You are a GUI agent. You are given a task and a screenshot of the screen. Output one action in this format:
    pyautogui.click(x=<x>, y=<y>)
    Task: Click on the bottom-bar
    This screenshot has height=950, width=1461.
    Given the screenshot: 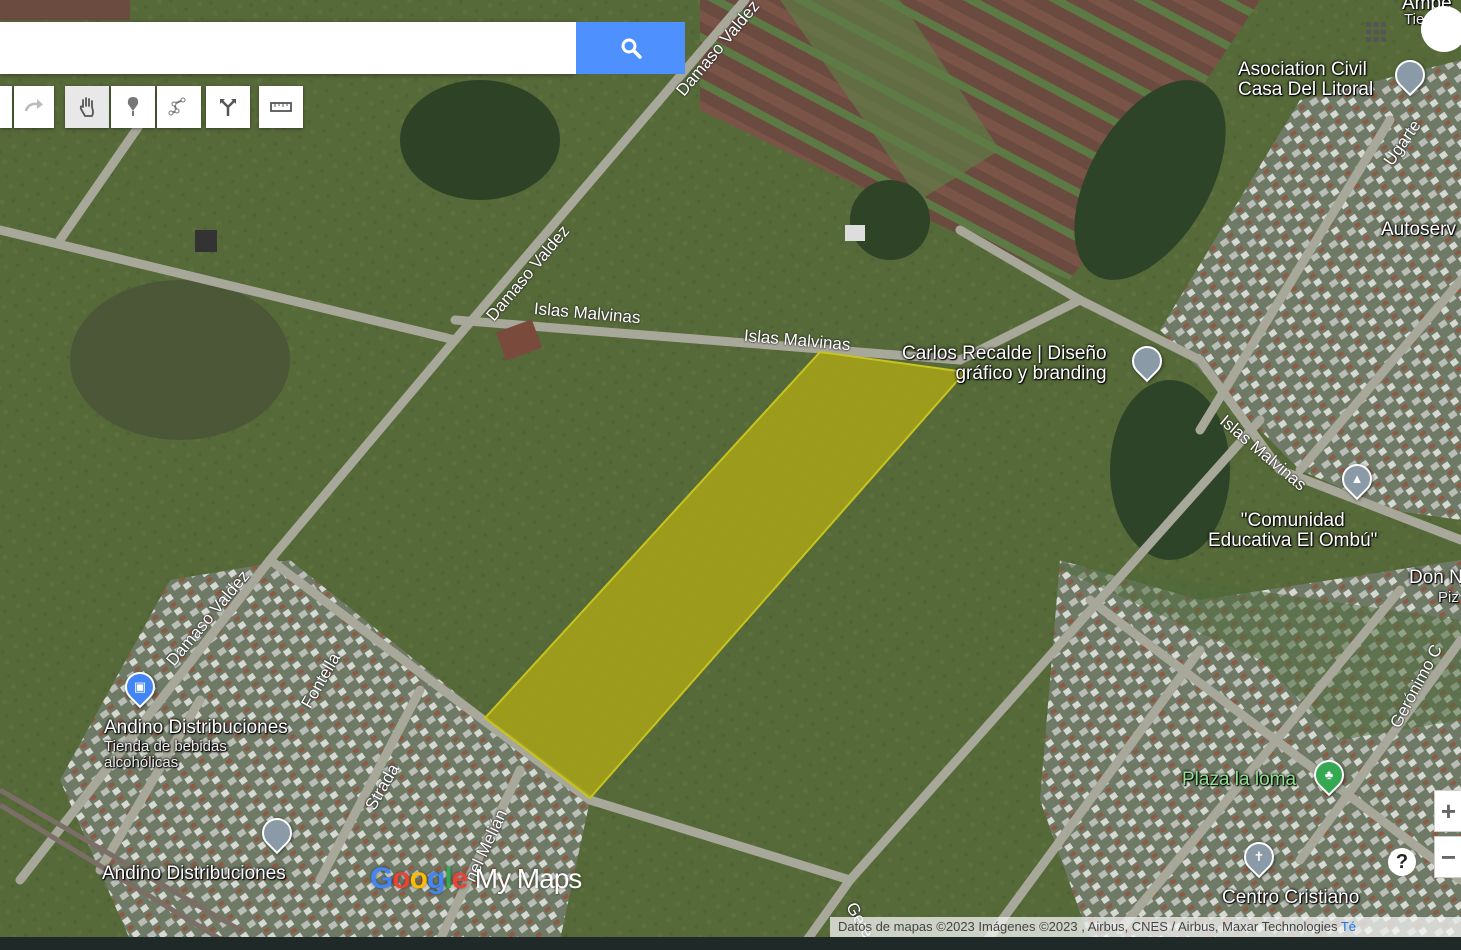 What is the action you would take?
    pyautogui.click(x=730, y=943)
    